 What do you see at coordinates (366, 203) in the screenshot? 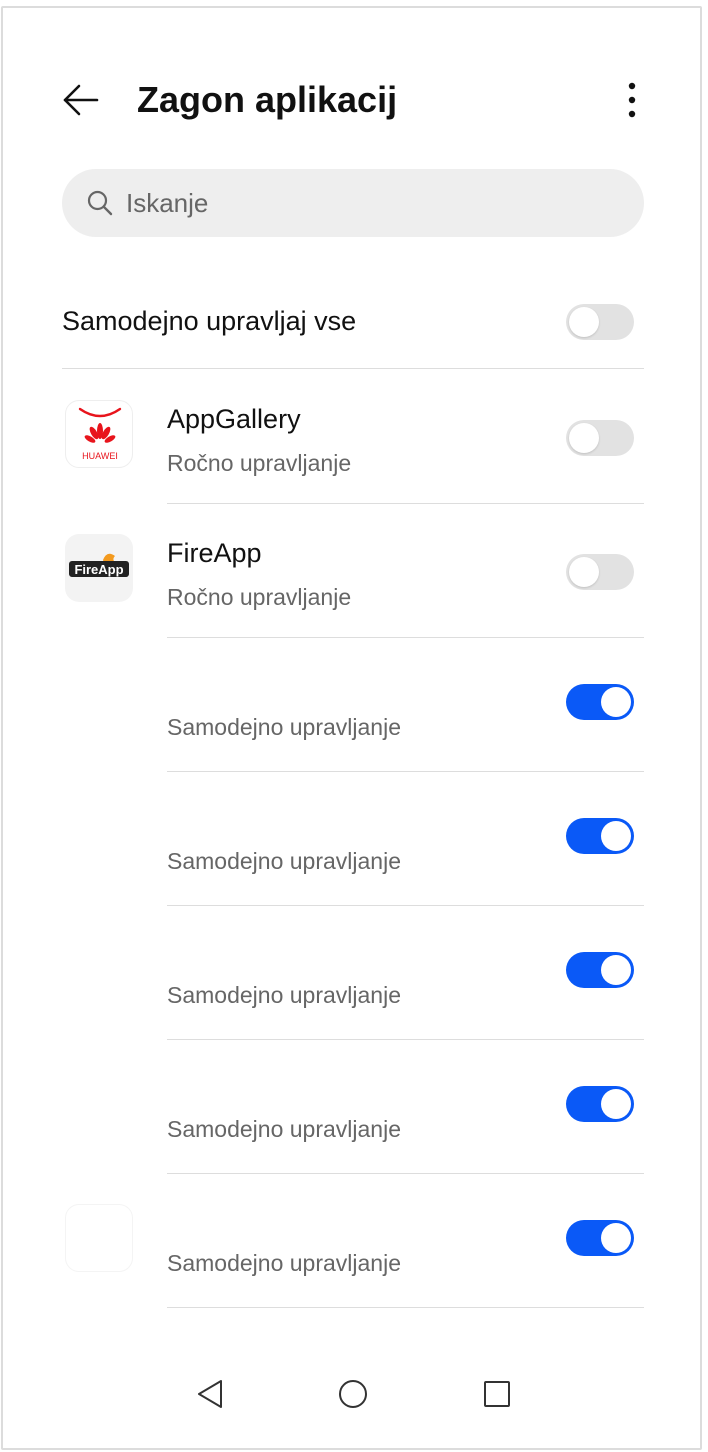
I see `search-input` at bounding box center [366, 203].